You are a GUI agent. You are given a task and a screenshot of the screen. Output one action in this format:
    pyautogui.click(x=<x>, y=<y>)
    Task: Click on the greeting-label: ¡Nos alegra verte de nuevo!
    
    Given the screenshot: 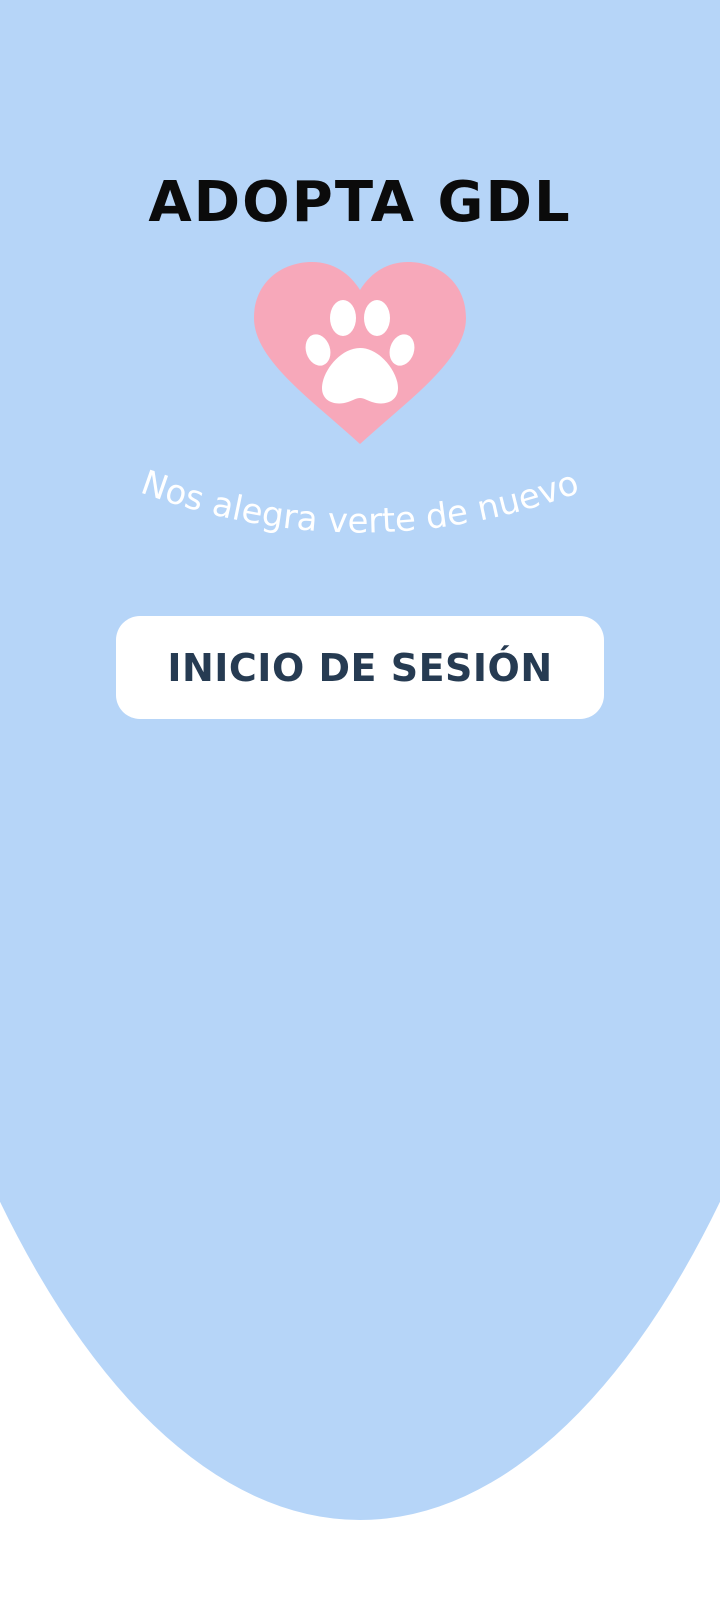 What is the action you would take?
    pyautogui.click(x=347, y=491)
    